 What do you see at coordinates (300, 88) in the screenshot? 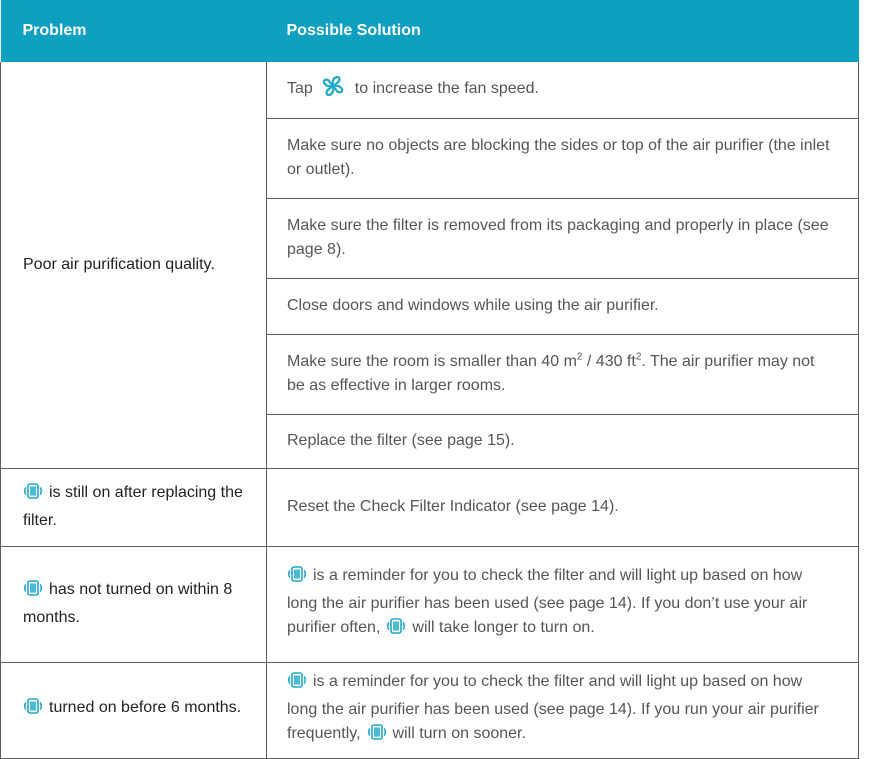
I see `solution-text-pre: Tap` at bounding box center [300, 88].